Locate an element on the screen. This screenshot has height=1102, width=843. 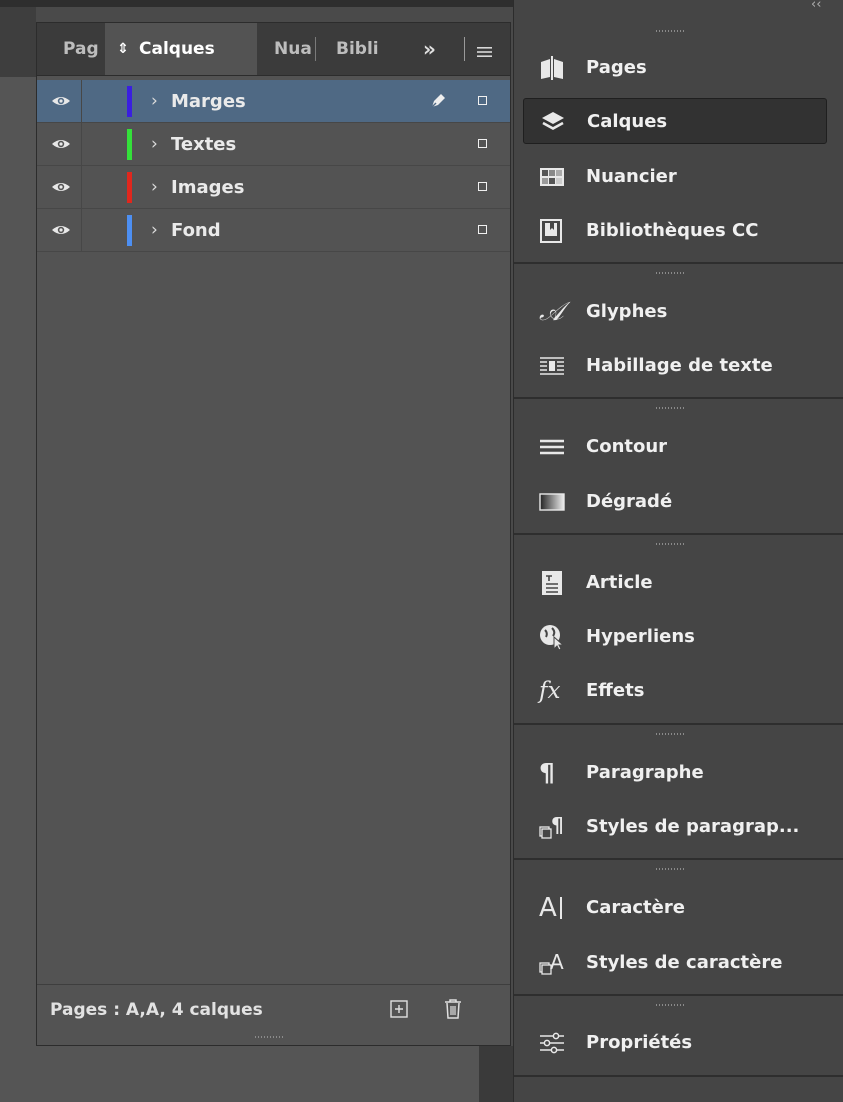
swatches-icon is located at coordinates (552, 177).